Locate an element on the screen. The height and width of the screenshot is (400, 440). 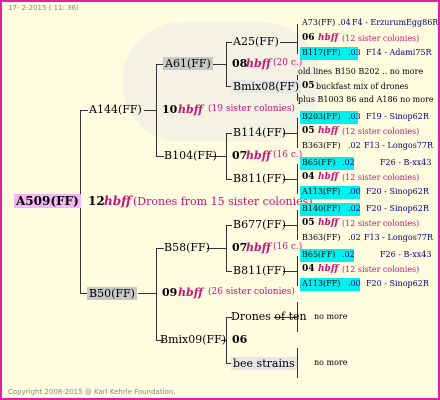
mff-queen: B811(FF) is located at coordinates (259, 178).